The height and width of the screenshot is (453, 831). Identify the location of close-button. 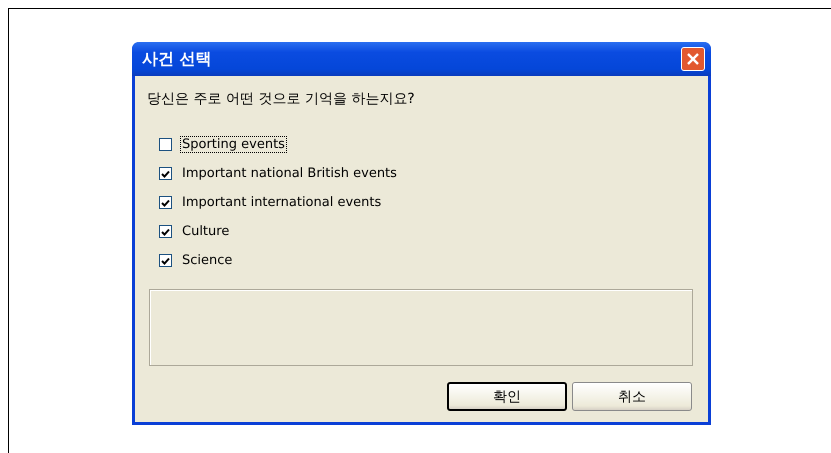
(693, 59).